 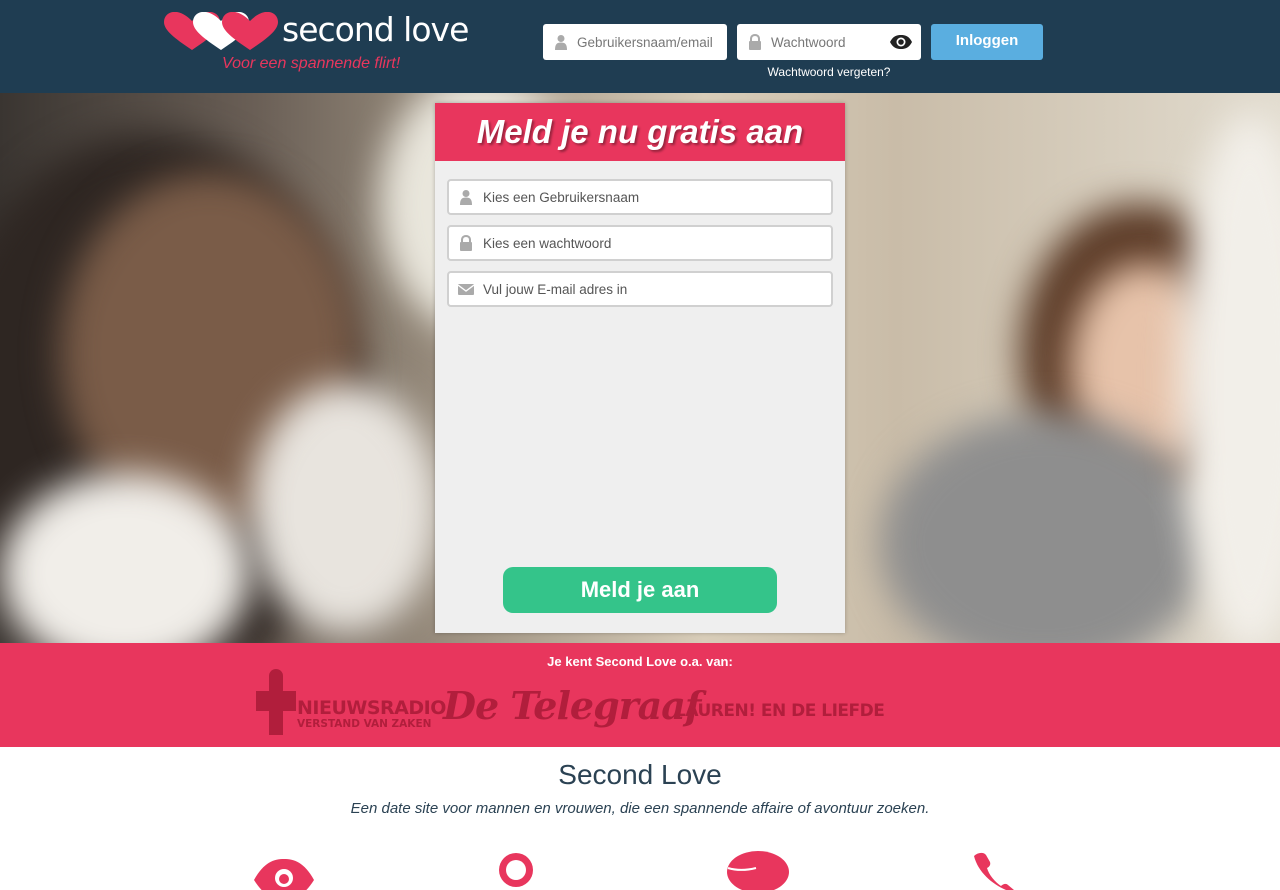 What do you see at coordinates (648, 197) in the screenshot?
I see `signup-username-input` at bounding box center [648, 197].